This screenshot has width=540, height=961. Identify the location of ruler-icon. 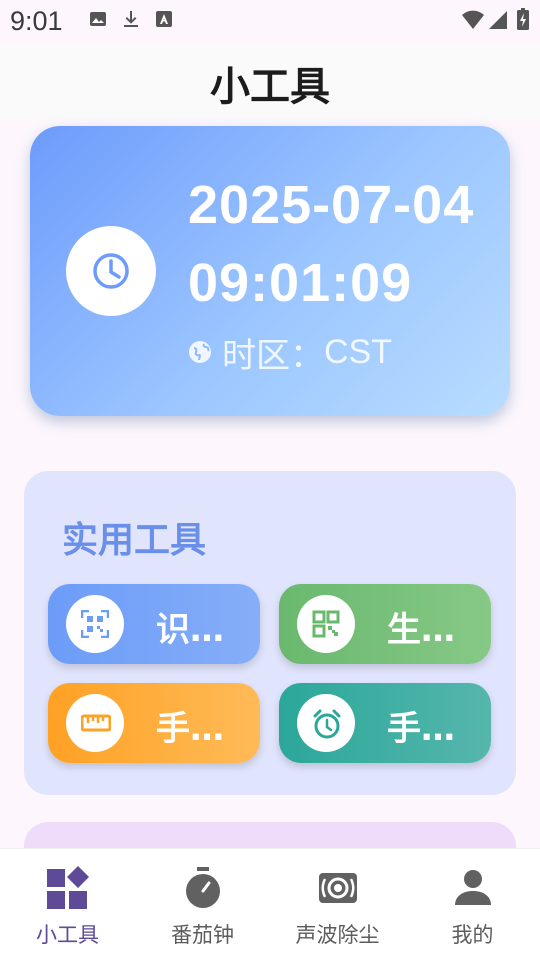
(96, 723).